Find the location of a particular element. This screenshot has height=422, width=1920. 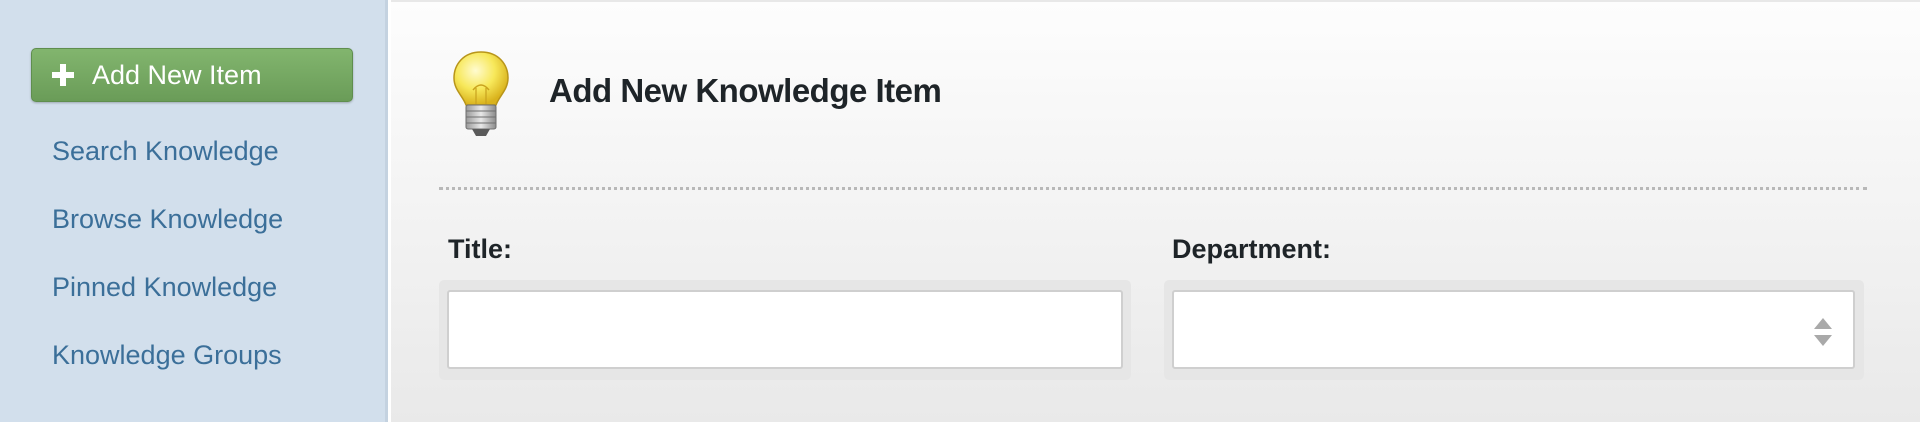

add-new-item-label: Add New Item is located at coordinates (177, 74).